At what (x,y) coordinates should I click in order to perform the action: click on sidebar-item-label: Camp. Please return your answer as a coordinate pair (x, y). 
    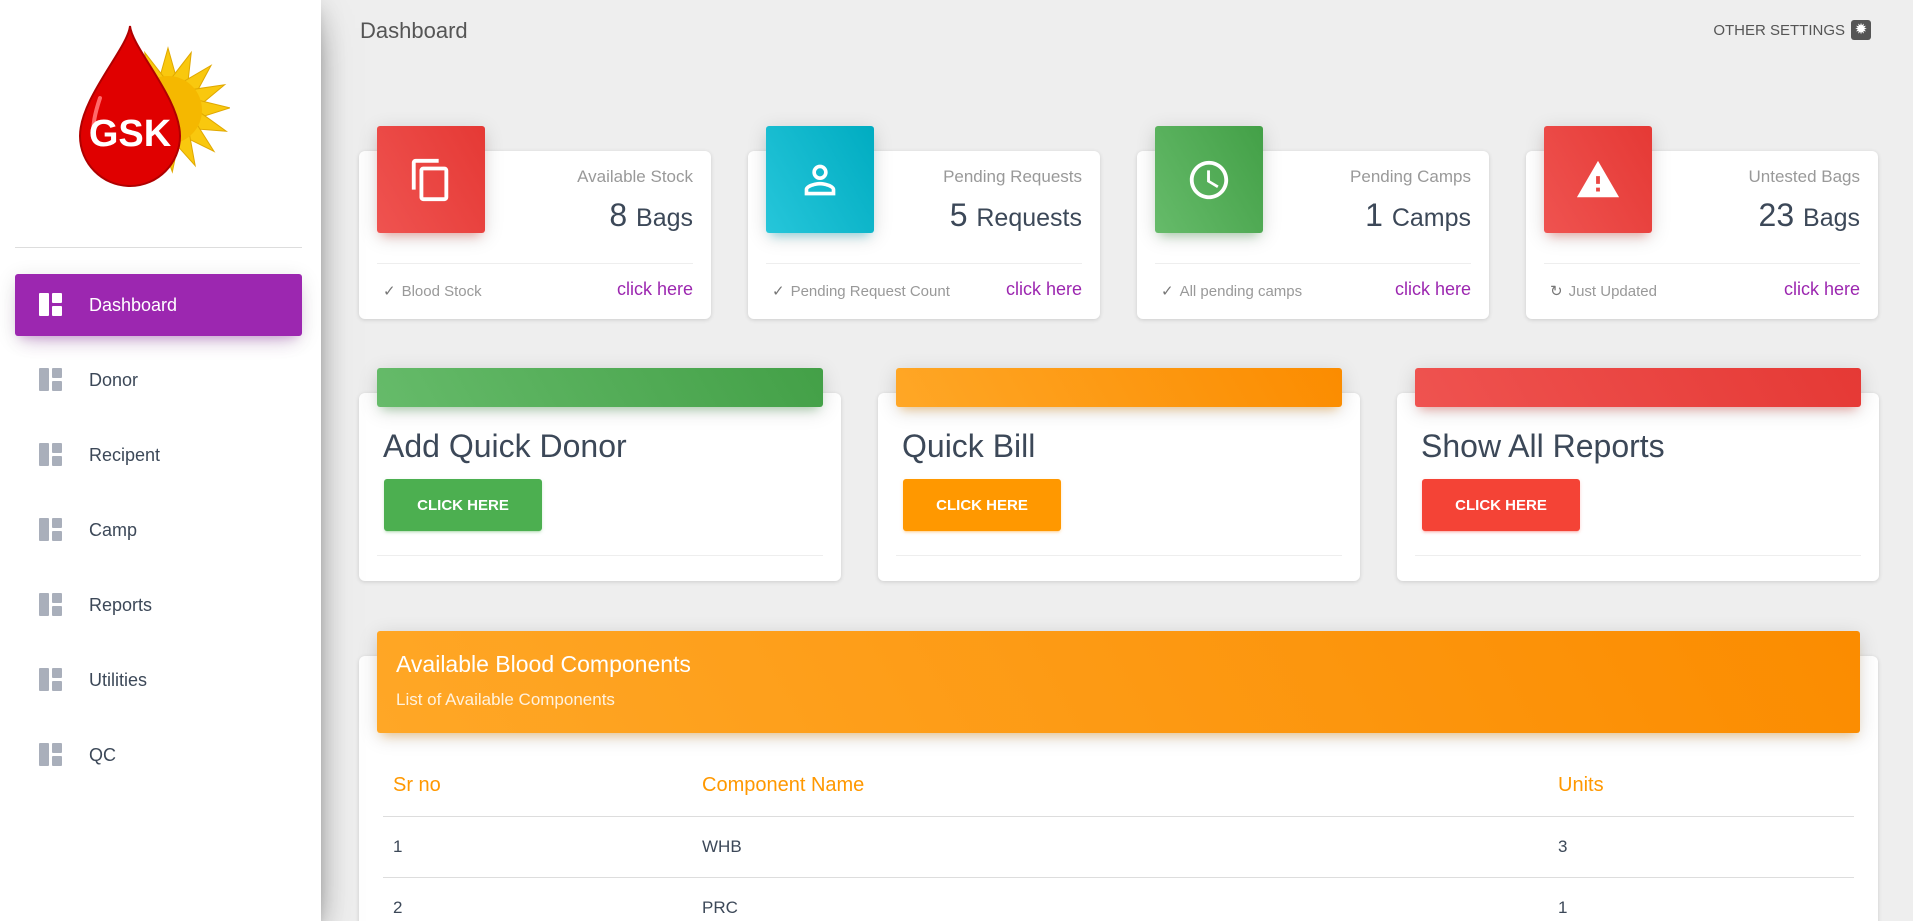
    Looking at the image, I should click on (113, 529).